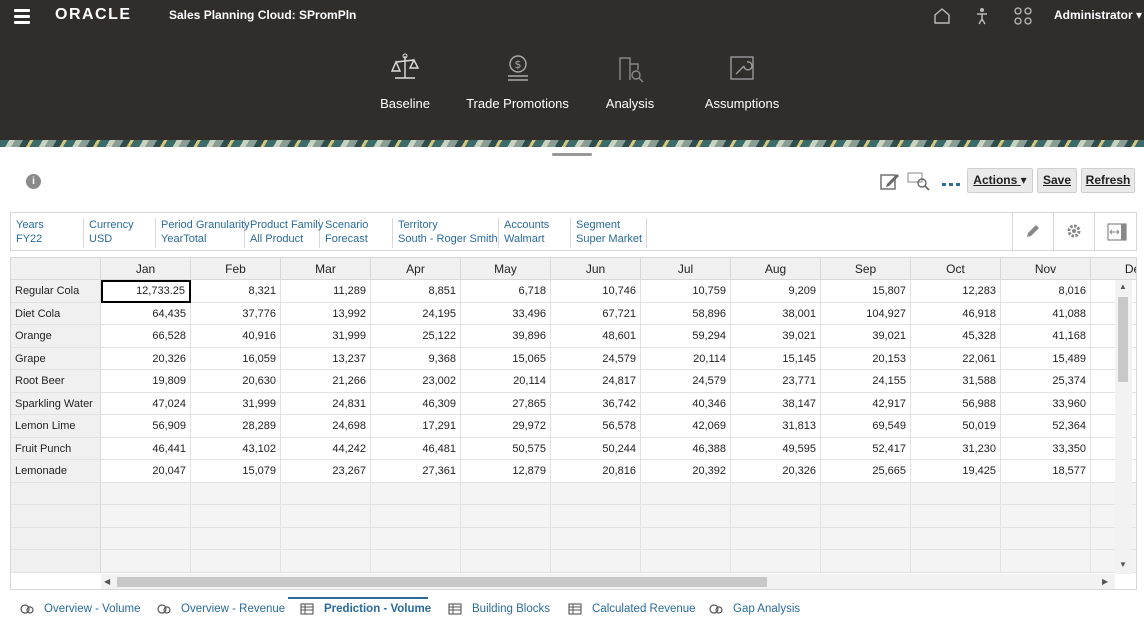  I want to click on data-cell: 41,168, so click(1046, 336).